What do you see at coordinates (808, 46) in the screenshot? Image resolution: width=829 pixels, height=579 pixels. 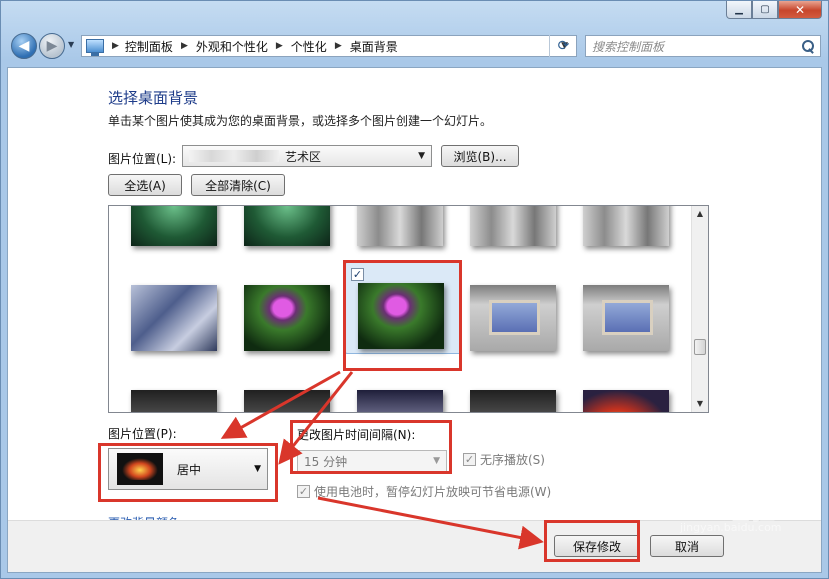 I see `search-icon` at bounding box center [808, 46].